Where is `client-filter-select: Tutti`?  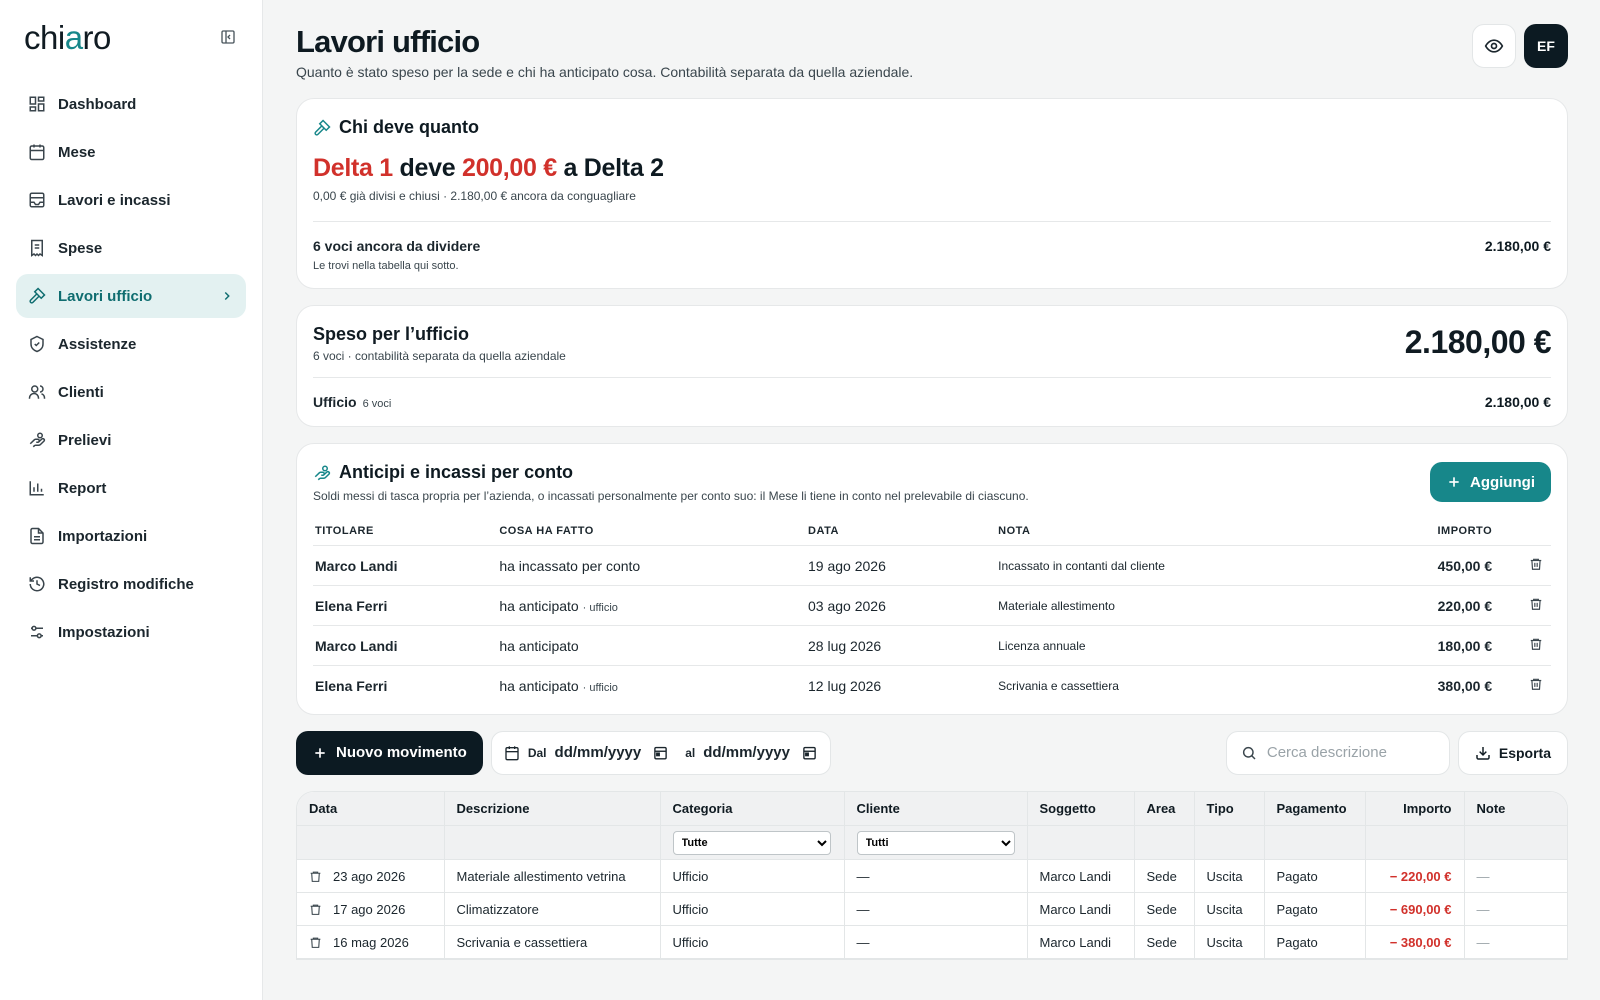 client-filter-select: Tutti is located at coordinates (935, 842).